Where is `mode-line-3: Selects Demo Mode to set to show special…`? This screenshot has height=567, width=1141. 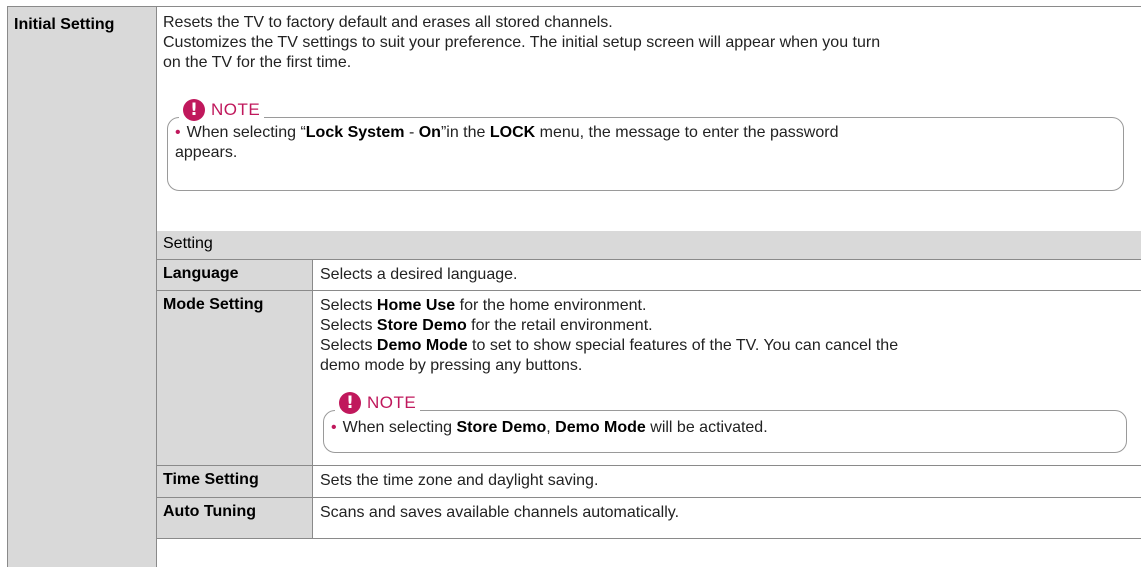 mode-line-3: Selects Demo Mode to set to show special… is located at coordinates (609, 345).